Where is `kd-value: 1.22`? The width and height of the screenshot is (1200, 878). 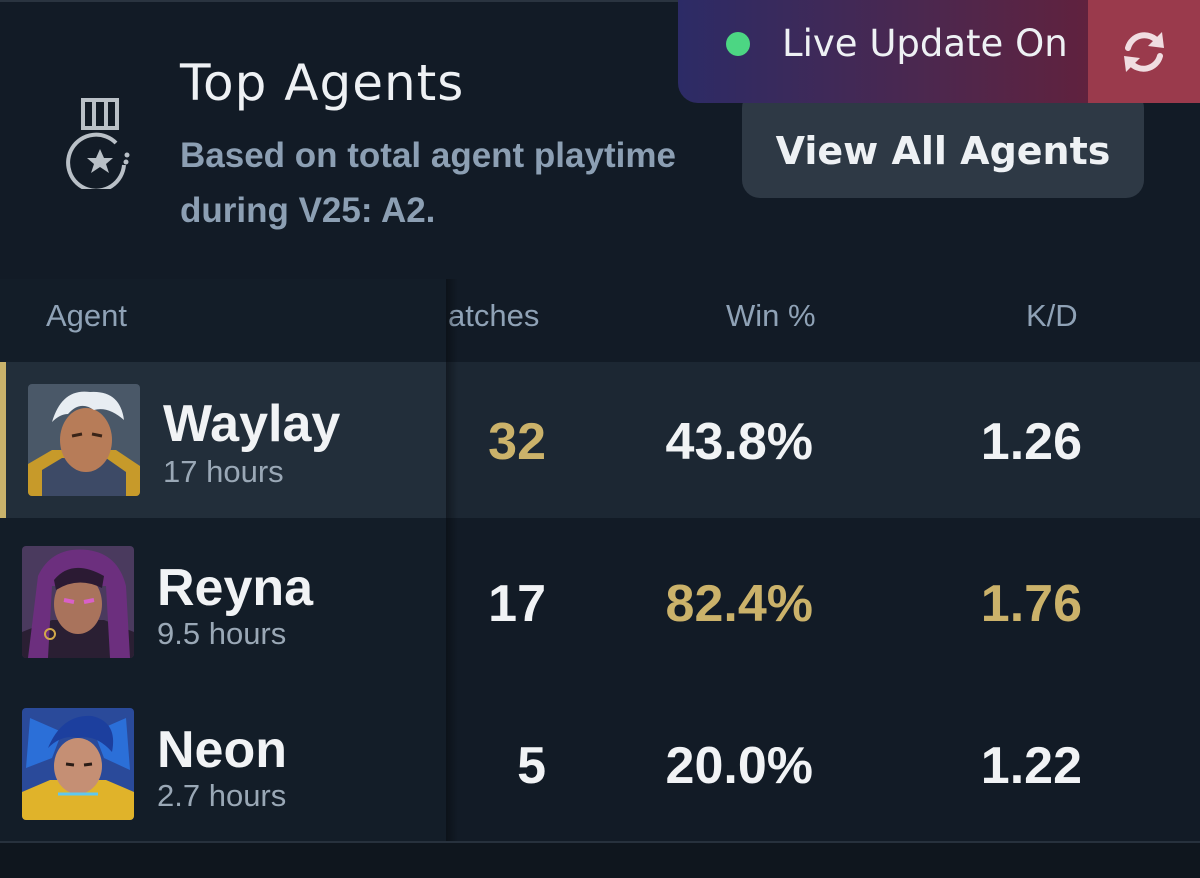
kd-value: 1.22 is located at coordinates (1031, 766).